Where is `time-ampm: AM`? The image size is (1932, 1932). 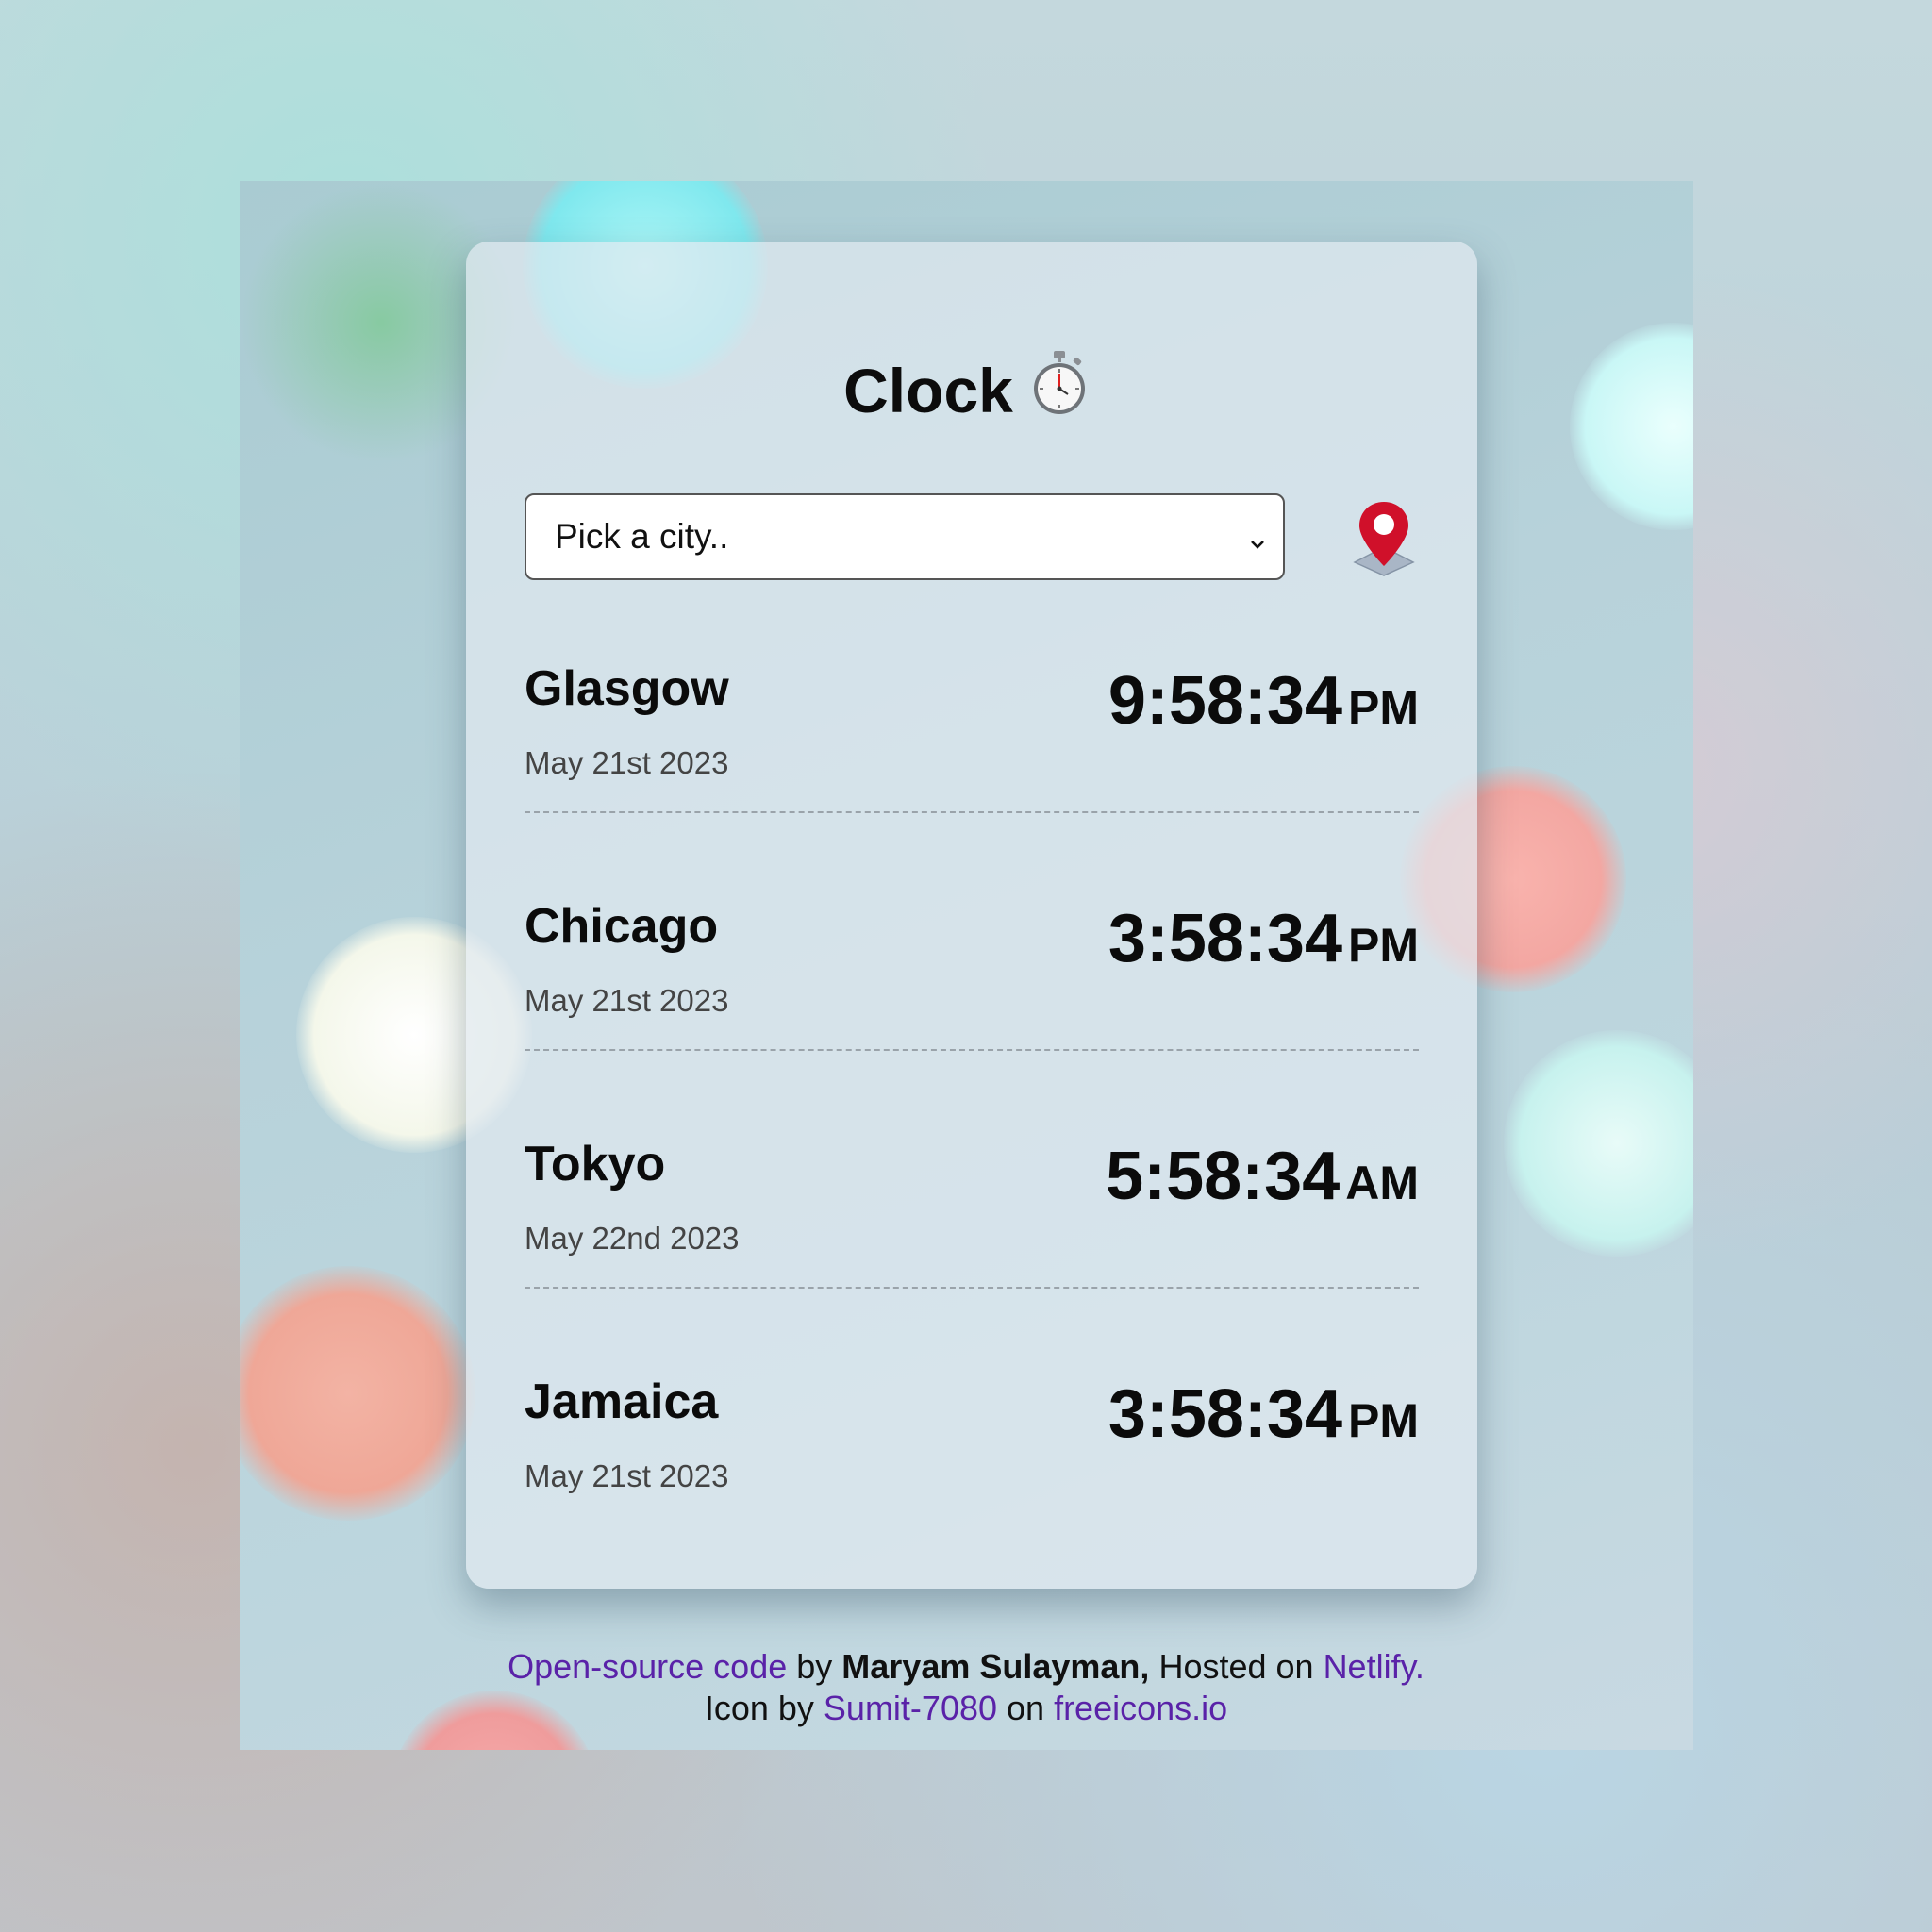 time-ampm: AM is located at coordinates (1382, 1183).